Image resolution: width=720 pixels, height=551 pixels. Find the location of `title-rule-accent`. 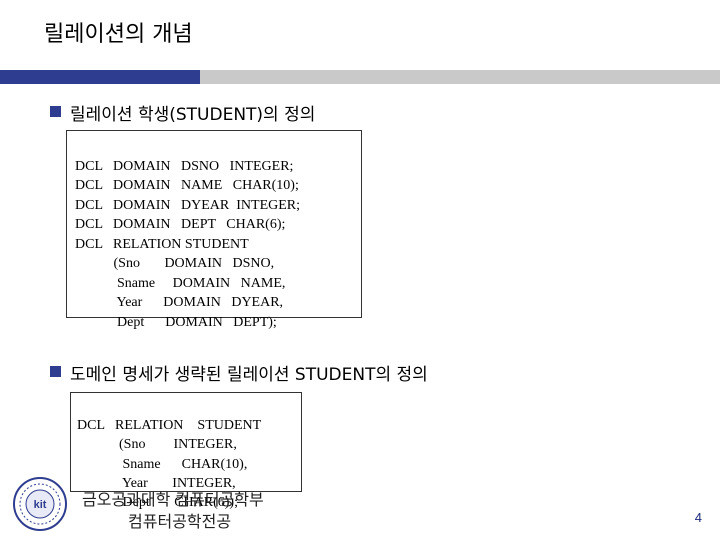

title-rule-accent is located at coordinates (100, 77).